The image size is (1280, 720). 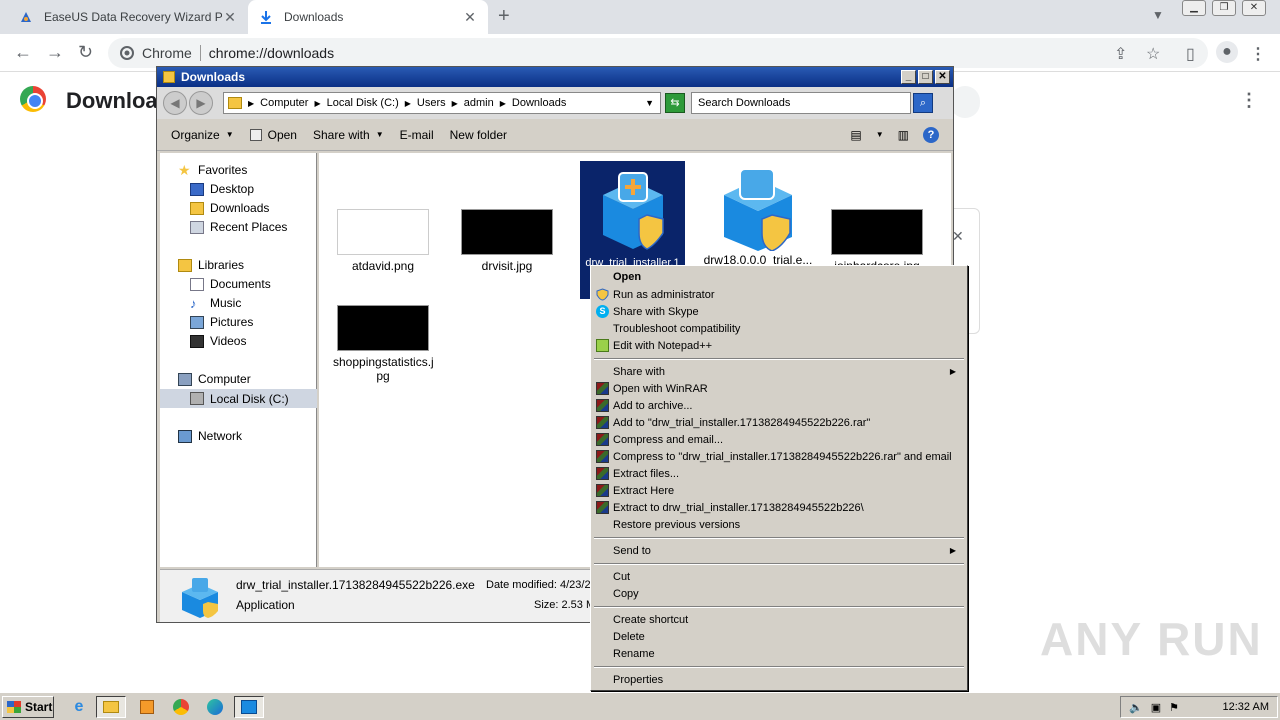 What do you see at coordinates (555, 77) in the screenshot?
I see `window-titlebar: Downloads _ □ ✕` at bounding box center [555, 77].